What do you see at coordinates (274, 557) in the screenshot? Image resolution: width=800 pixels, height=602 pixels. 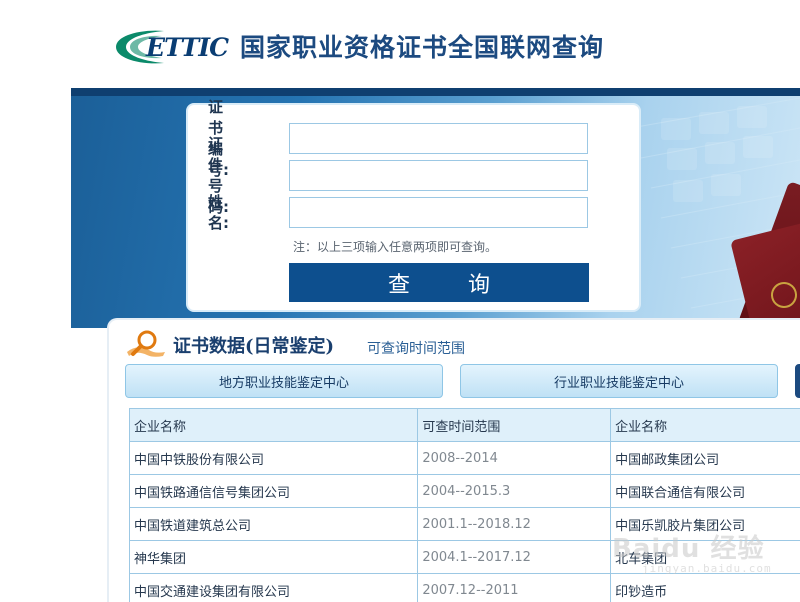 I see `company-cell: 神华集团` at bounding box center [274, 557].